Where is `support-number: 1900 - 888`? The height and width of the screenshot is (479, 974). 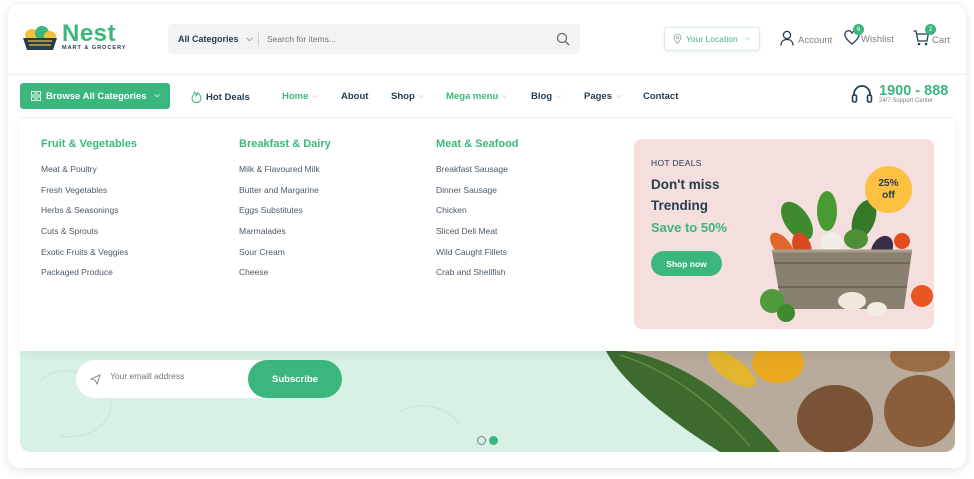 support-number: 1900 - 888 is located at coordinates (914, 91).